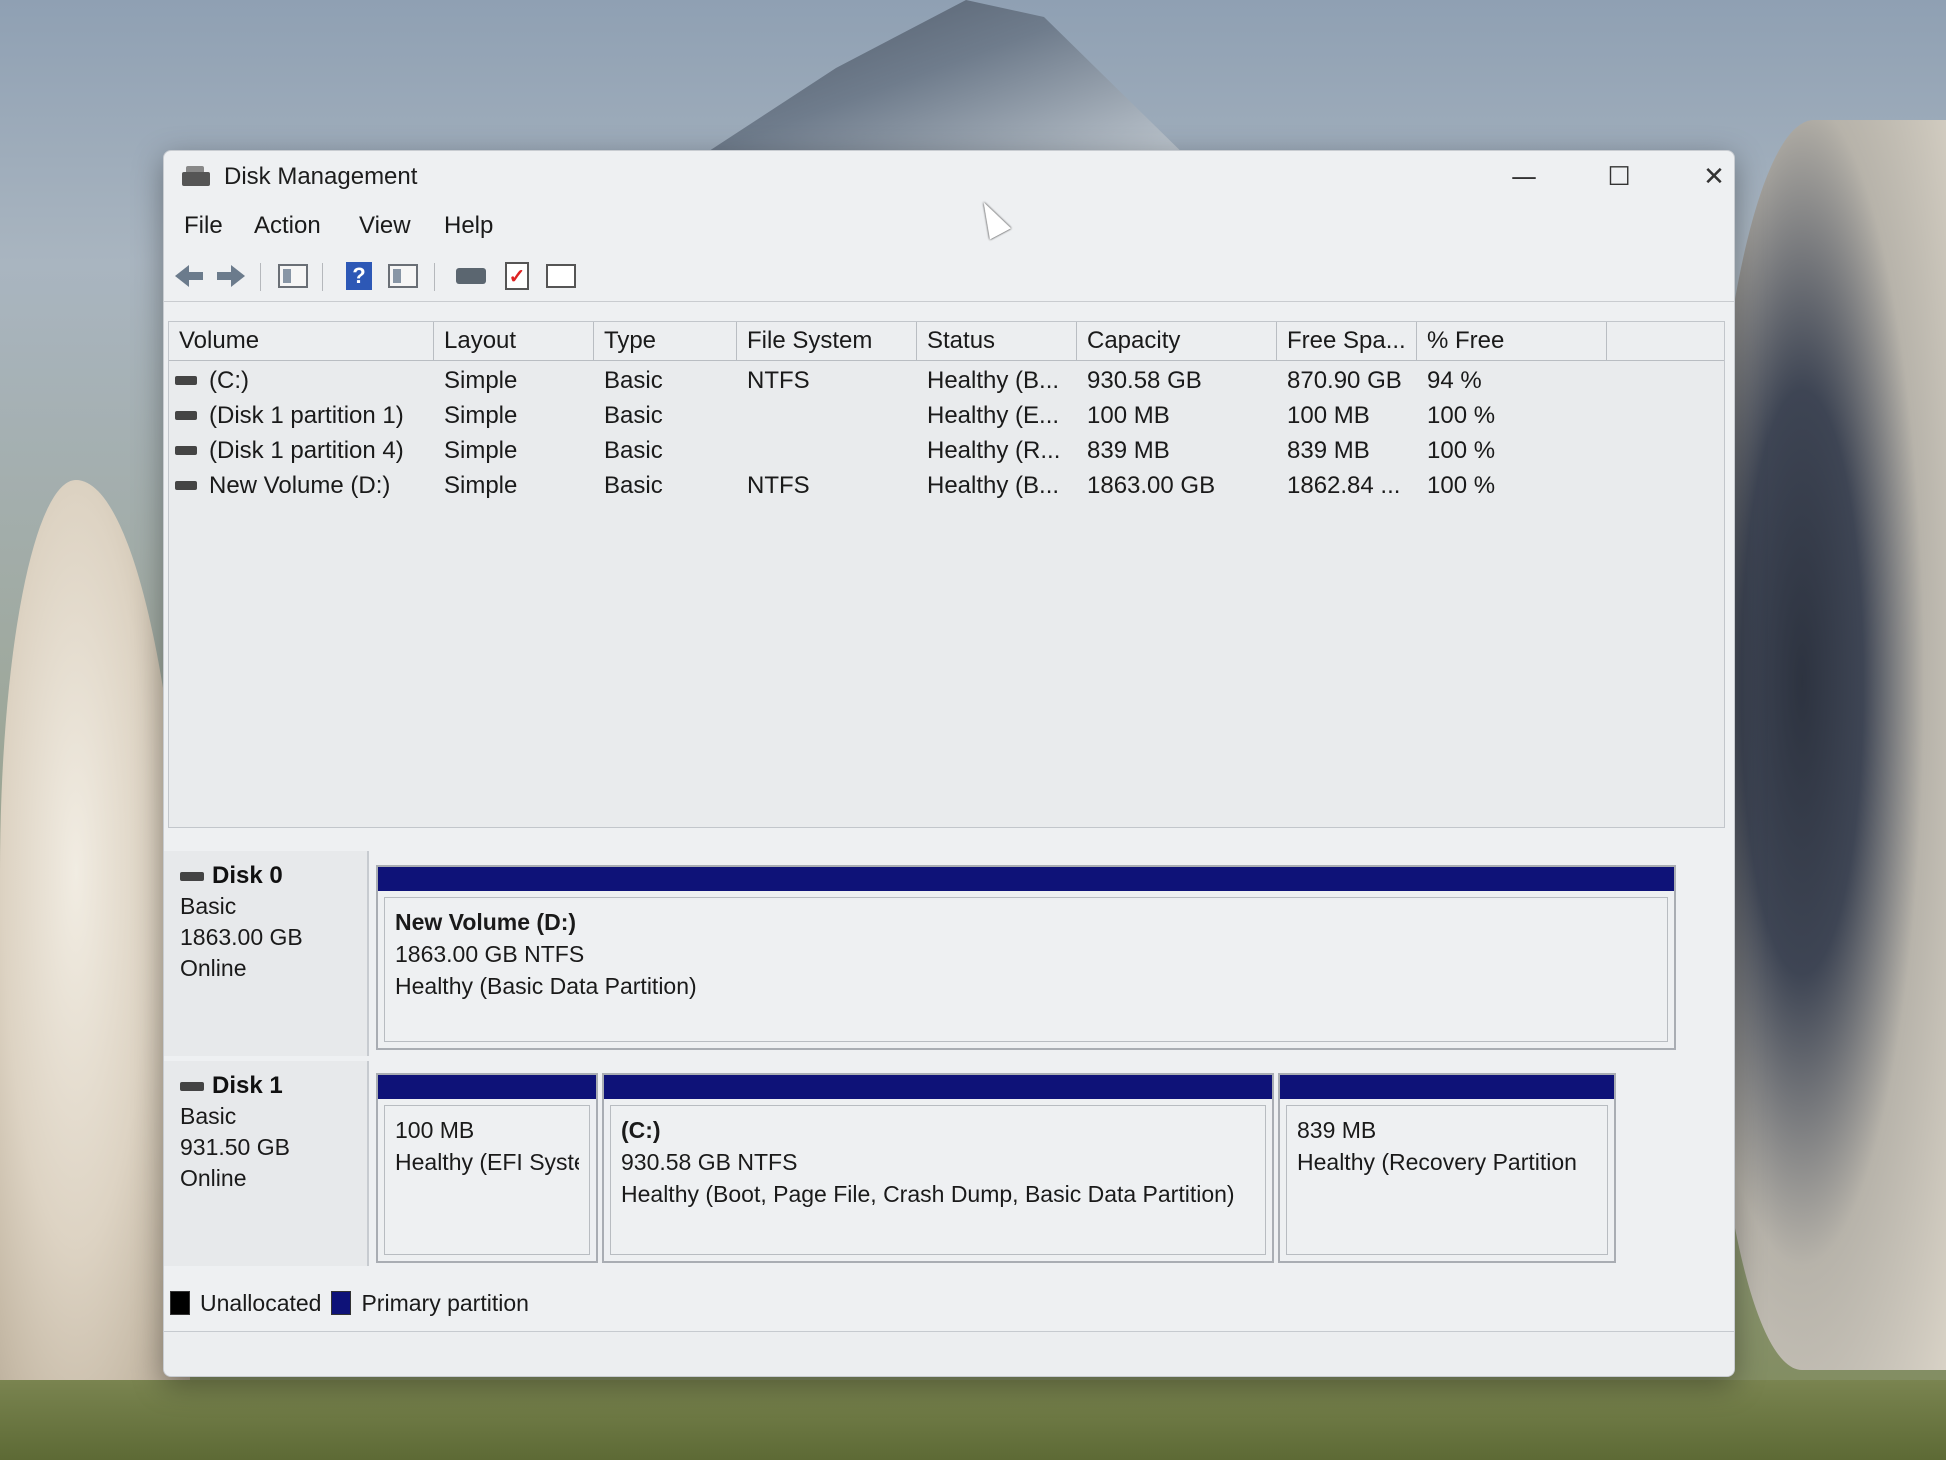  I want to click on disk-0-name: Disk 0, so click(247, 875).